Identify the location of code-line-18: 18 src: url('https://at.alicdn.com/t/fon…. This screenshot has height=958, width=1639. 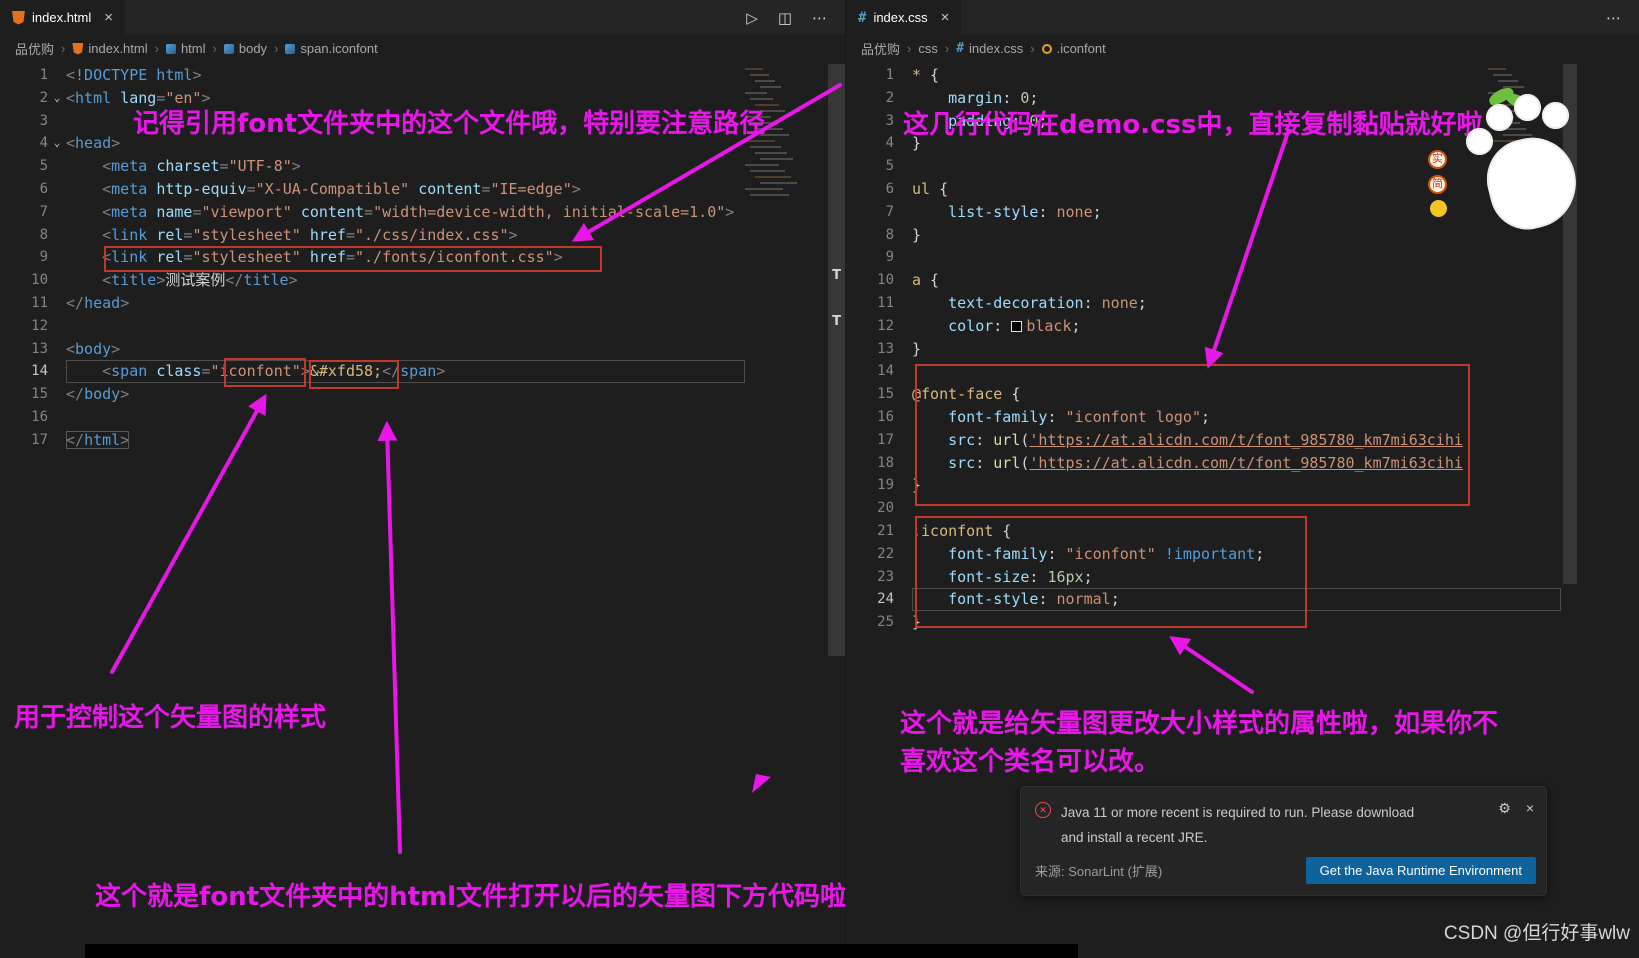
(1203, 463).